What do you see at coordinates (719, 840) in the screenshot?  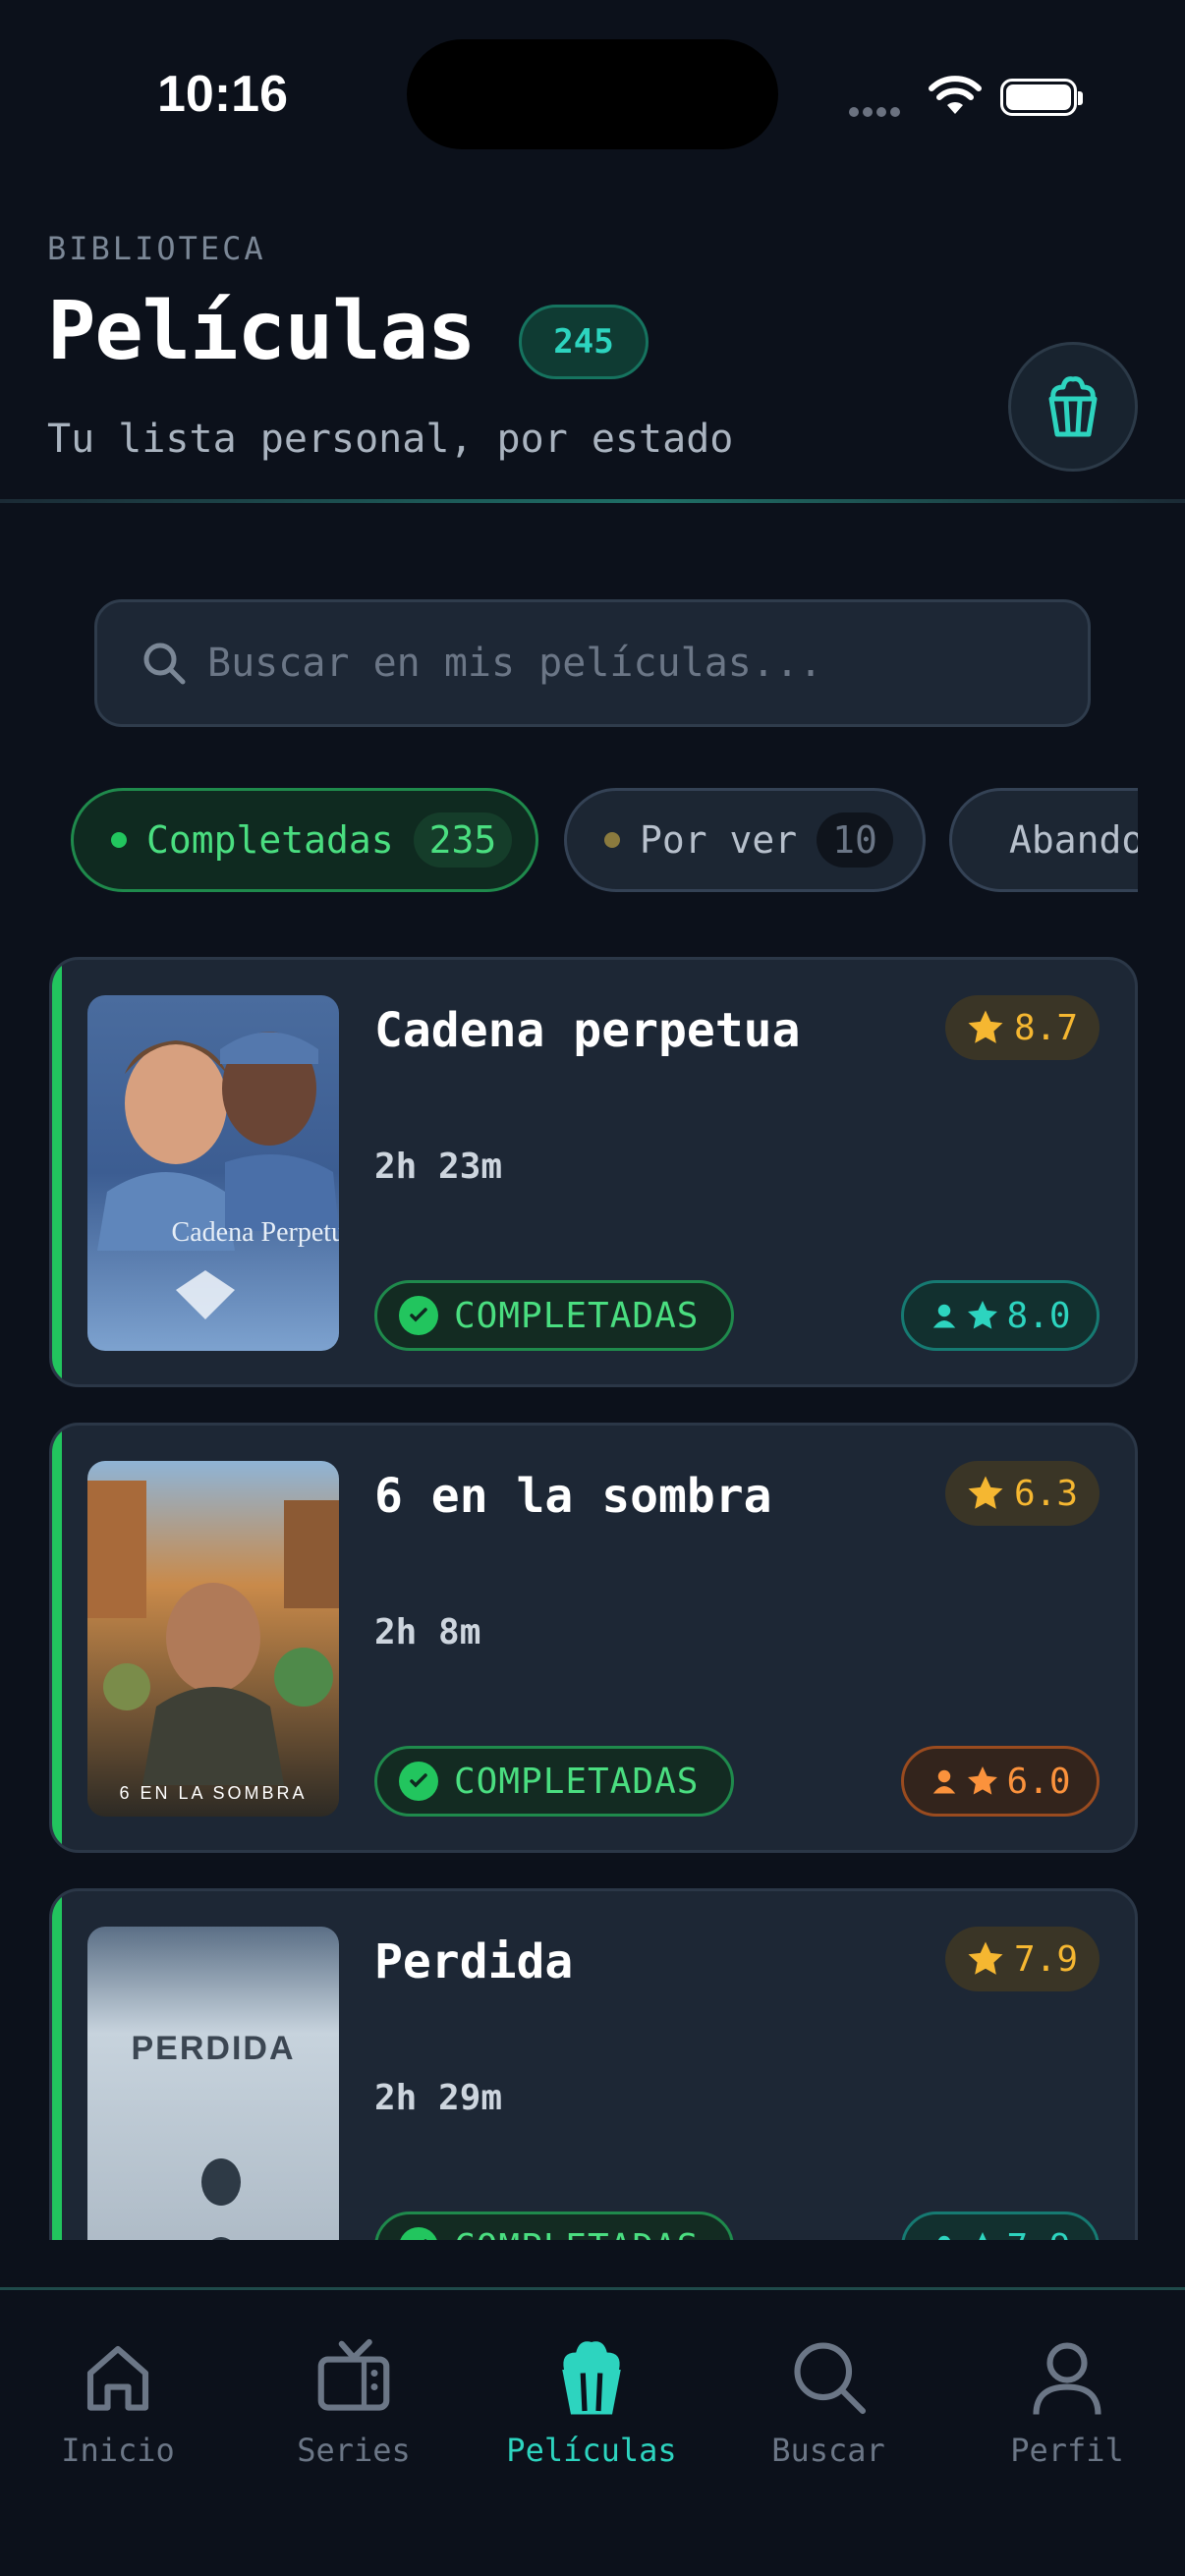 I see `chip-label: Por ver` at bounding box center [719, 840].